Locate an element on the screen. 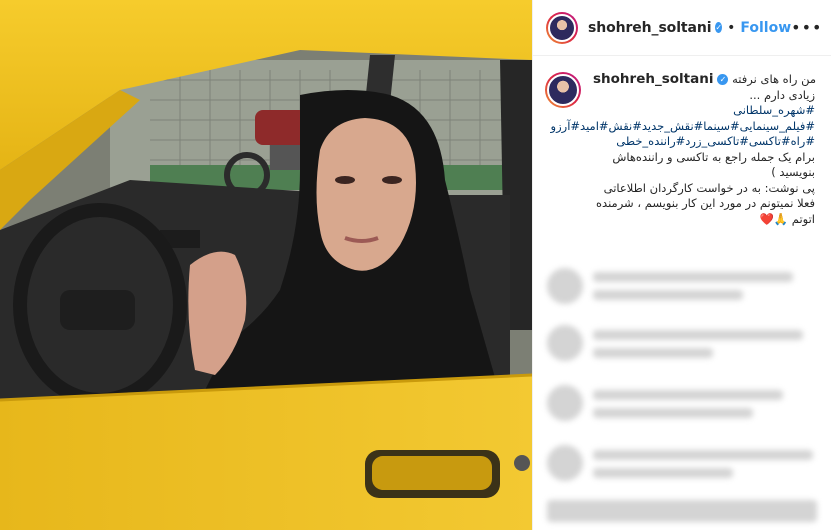 Image resolution: width=831 pixels, height=530 pixels. verified-badge-icon: ✓ is located at coordinates (719, 27).